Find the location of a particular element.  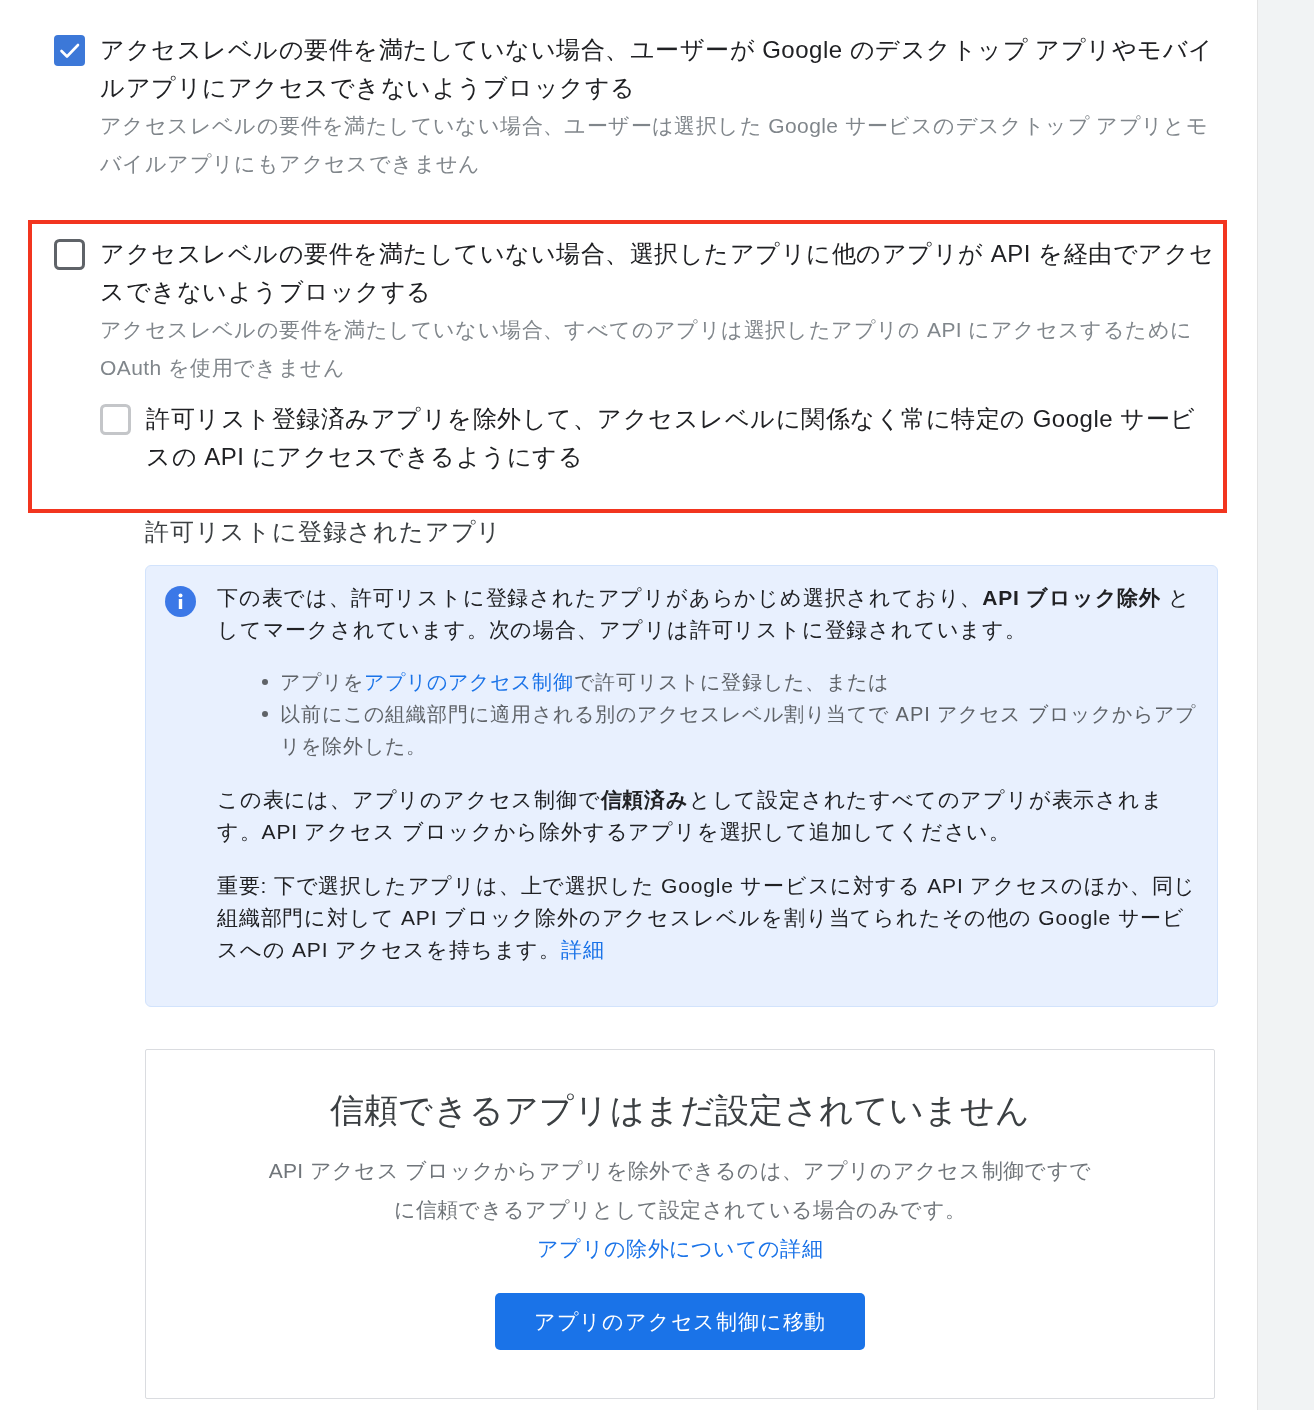

info-paragraph: 下の表では、許可リストに登録されたアプリがあらかじめ選択されており、API ブロック除外 としてマークされています。次の場合、アプリは許可リストに登録されています。 is located at coordinates (704, 614).